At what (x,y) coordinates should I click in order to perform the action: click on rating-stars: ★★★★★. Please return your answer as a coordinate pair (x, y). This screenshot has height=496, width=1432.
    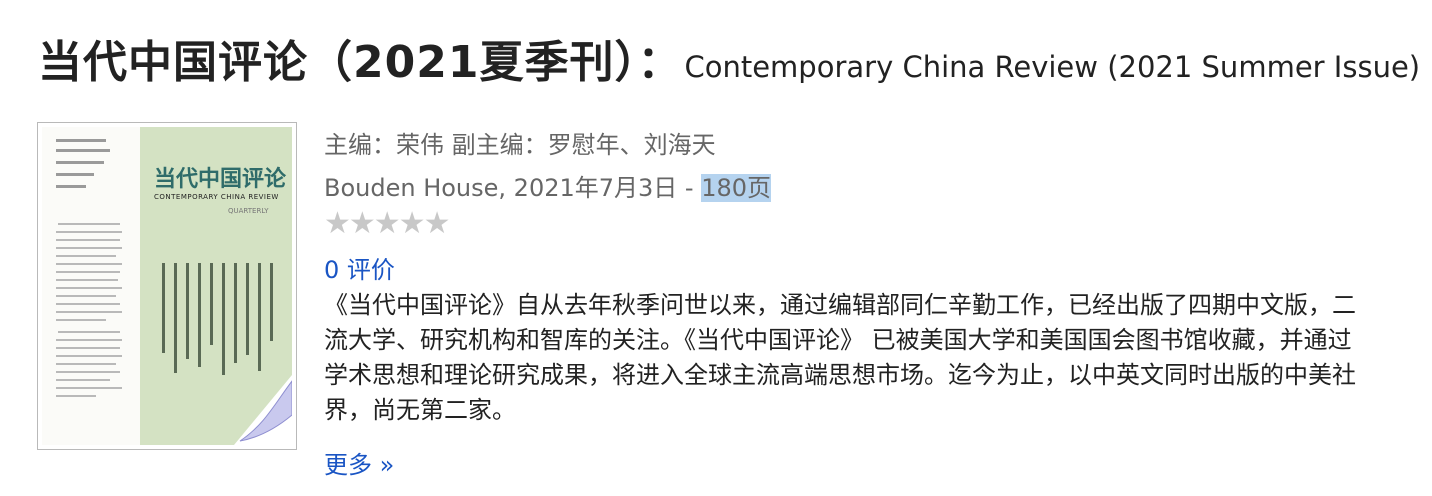
    Looking at the image, I should click on (387, 223).